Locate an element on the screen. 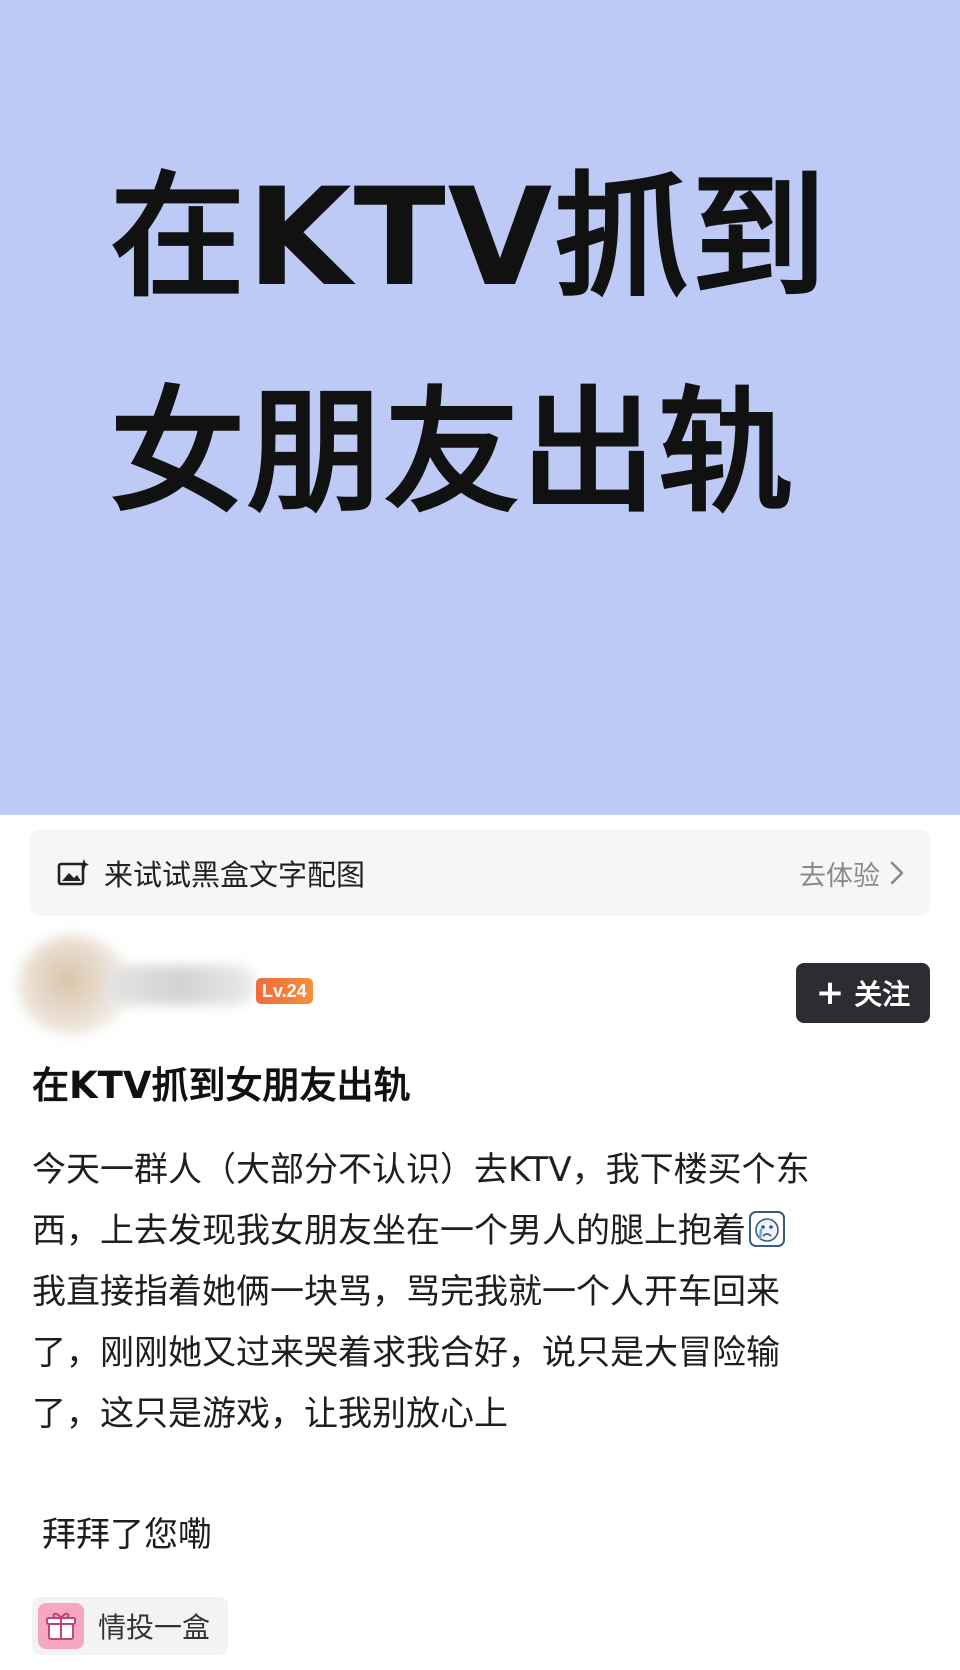 The image size is (960, 1670). topic-tag: 情投一盒 is located at coordinates (130, 1626).